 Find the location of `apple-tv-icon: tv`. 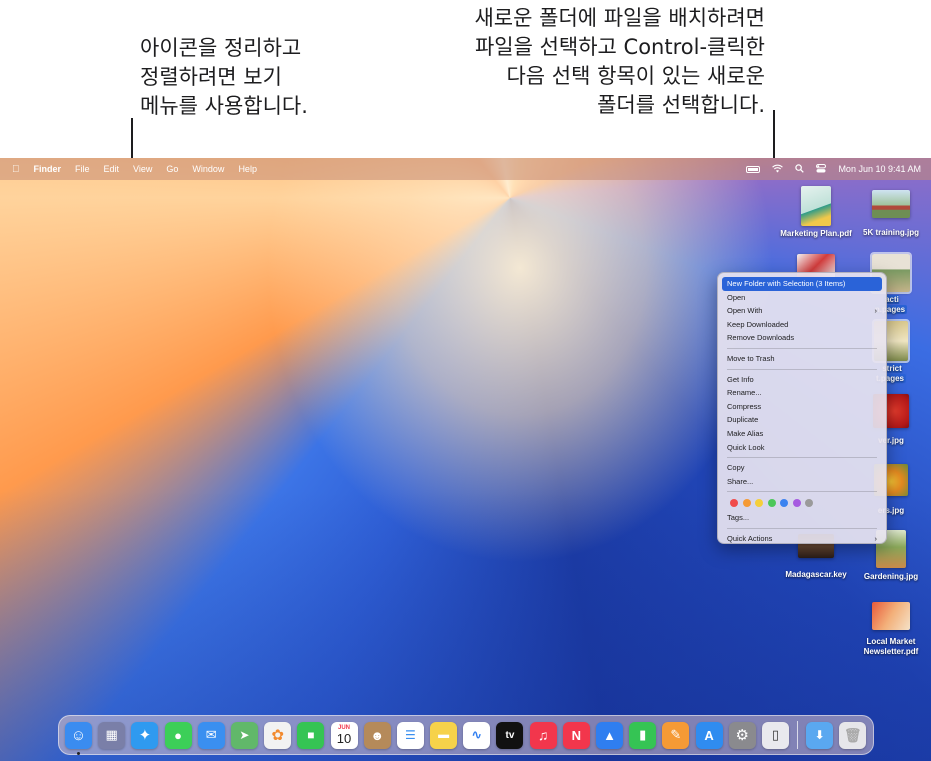

apple-tv-icon: tv is located at coordinates (510, 735).